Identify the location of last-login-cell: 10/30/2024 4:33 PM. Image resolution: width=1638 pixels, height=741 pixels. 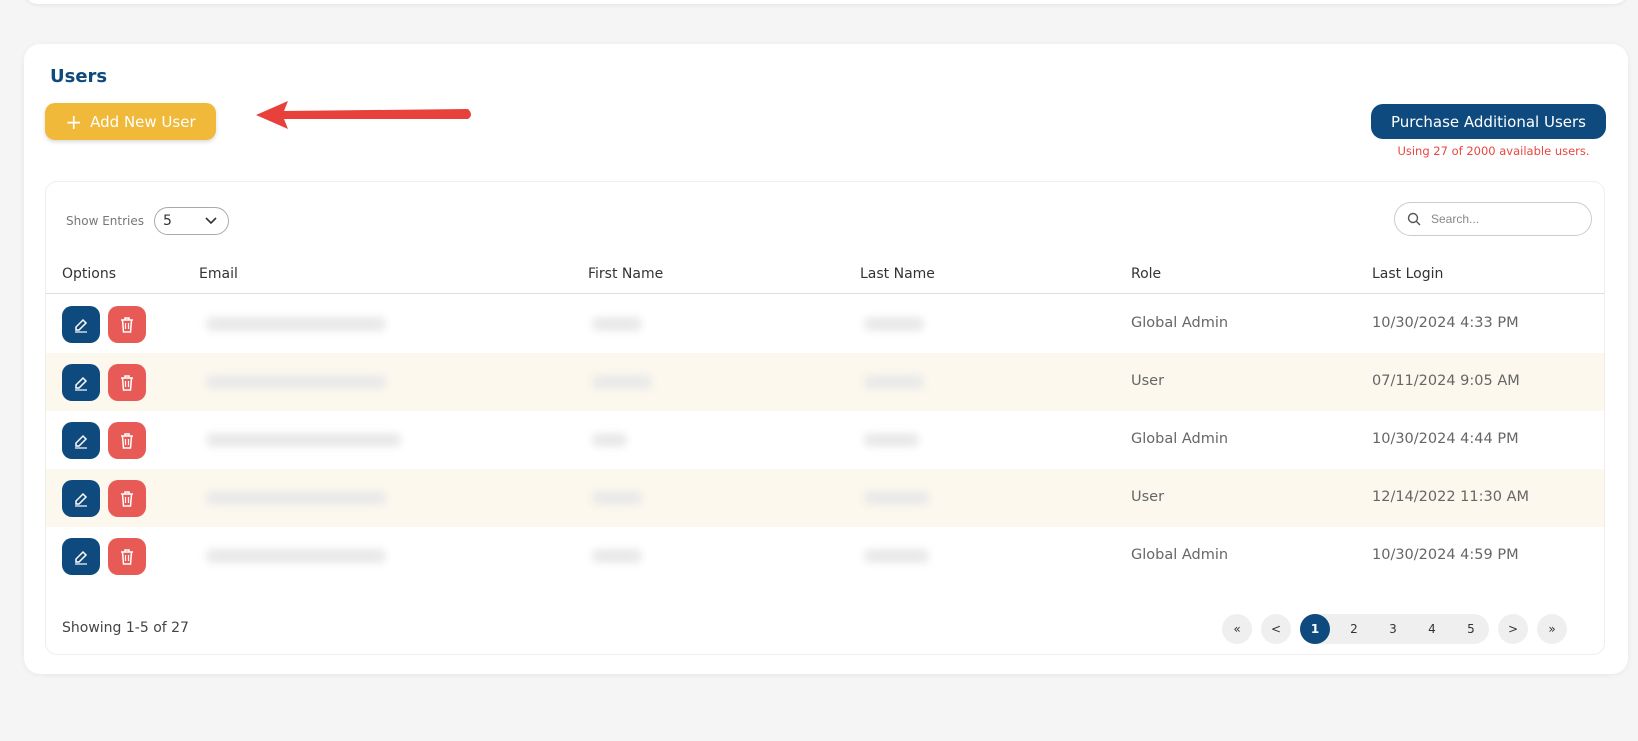
(1445, 323).